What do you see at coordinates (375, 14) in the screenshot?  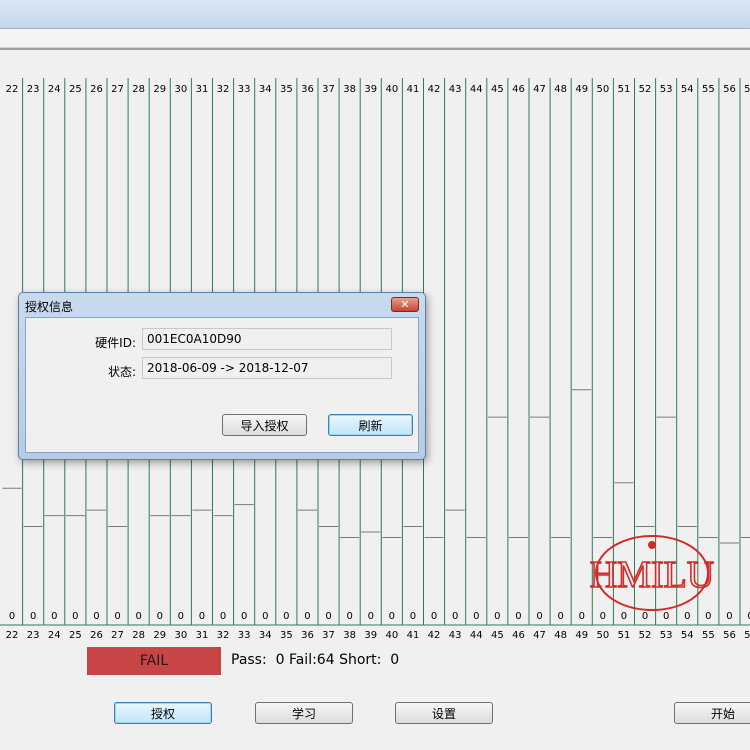 I see `window-title-bar` at bounding box center [375, 14].